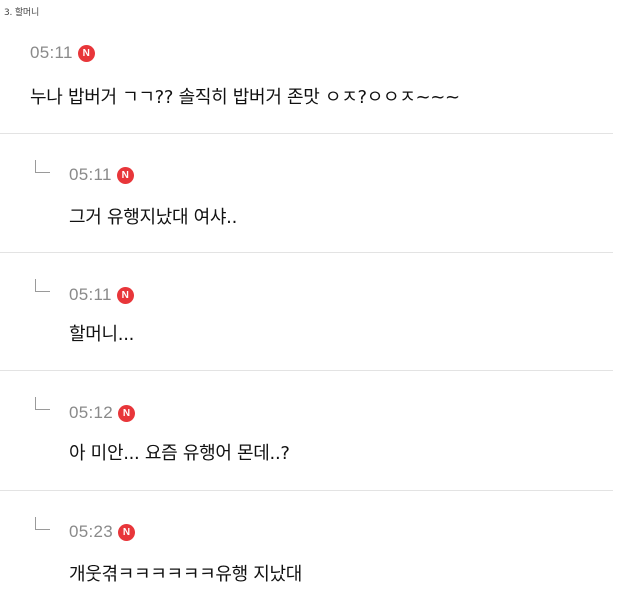 The width and height of the screenshot is (640, 605). Describe the element at coordinates (186, 574) in the screenshot. I see `reply-text: 개웃겪ㅋㅋㅋㅋㅋㅋ유행 지났대` at that location.